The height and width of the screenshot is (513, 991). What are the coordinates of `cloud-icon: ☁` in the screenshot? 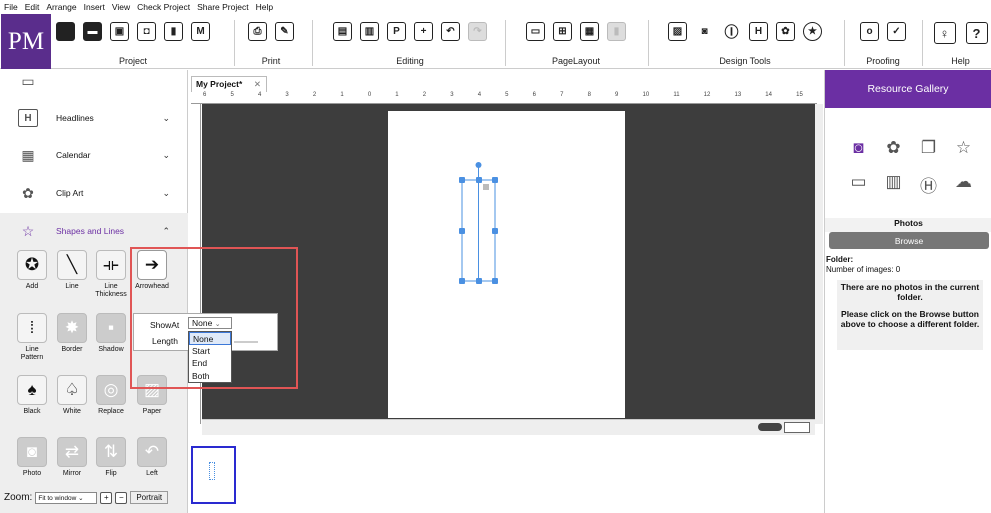 It's located at (963, 184).